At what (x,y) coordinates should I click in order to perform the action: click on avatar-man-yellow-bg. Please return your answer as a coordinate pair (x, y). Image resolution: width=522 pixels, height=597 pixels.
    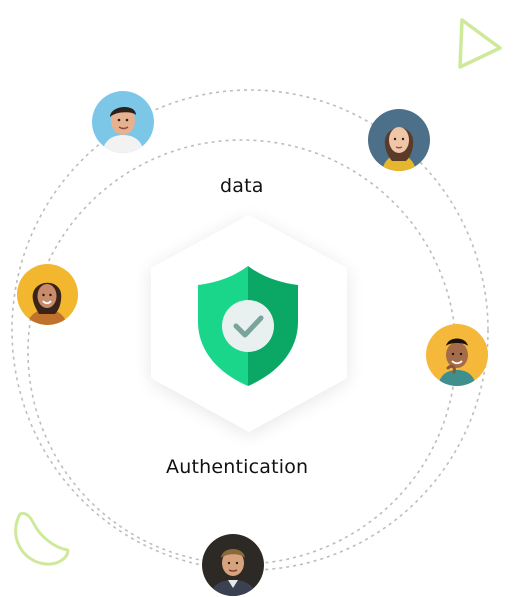
    Looking at the image, I should click on (457, 355).